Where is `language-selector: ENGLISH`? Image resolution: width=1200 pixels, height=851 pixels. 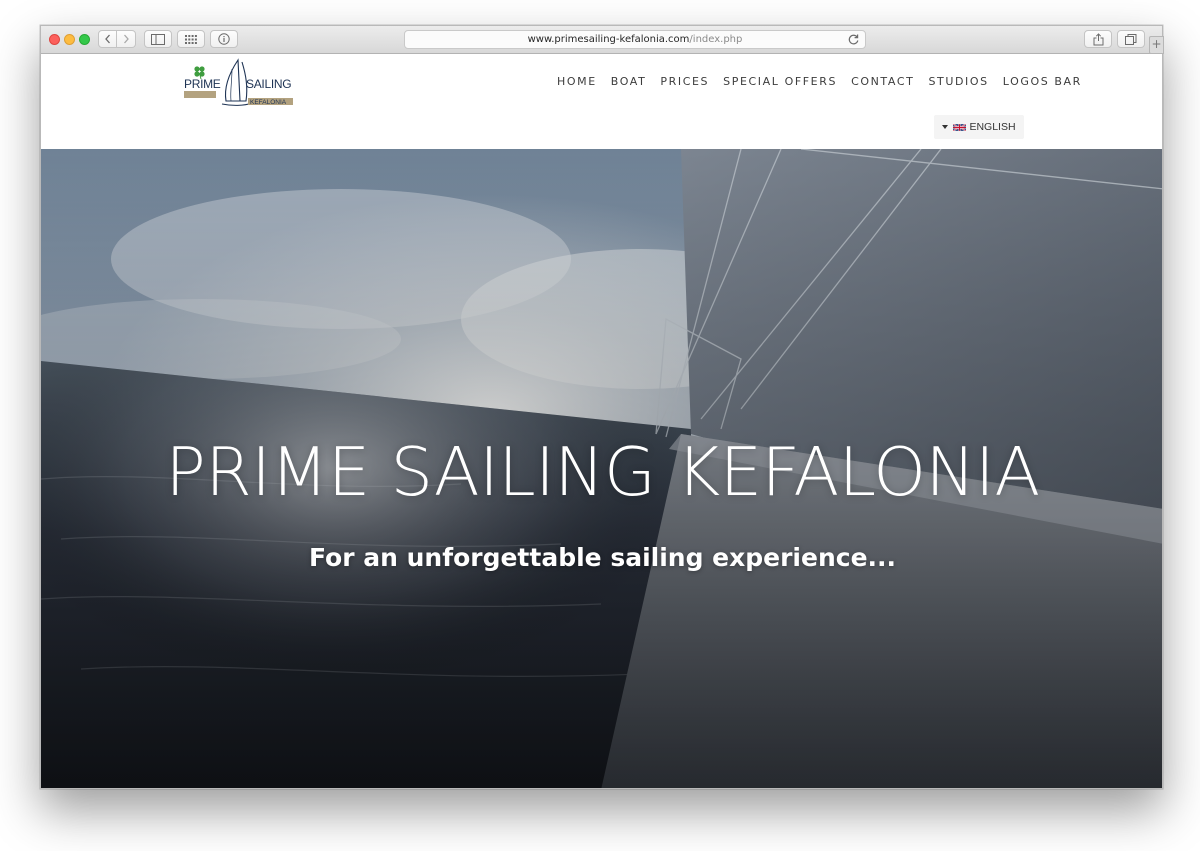
language-selector: ENGLISH is located at coordinates (979, 127).